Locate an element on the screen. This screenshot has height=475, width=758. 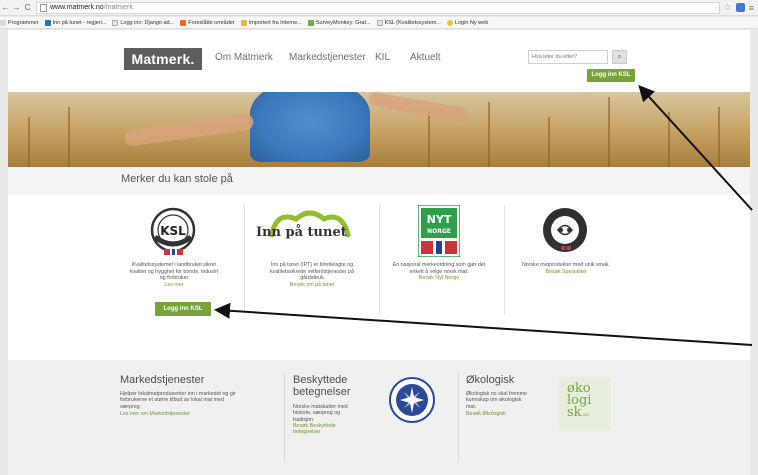
reload-icon: C is located at coordinates (27, 7).